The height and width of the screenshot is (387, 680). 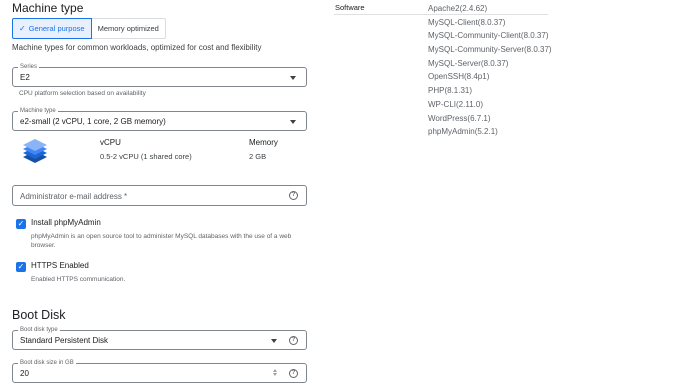 What do you see at coordinates (47, 363) in the screenshot?
I see `boot-disk-size-label: Boot disk size in GB` at bounding box center [47, 363].